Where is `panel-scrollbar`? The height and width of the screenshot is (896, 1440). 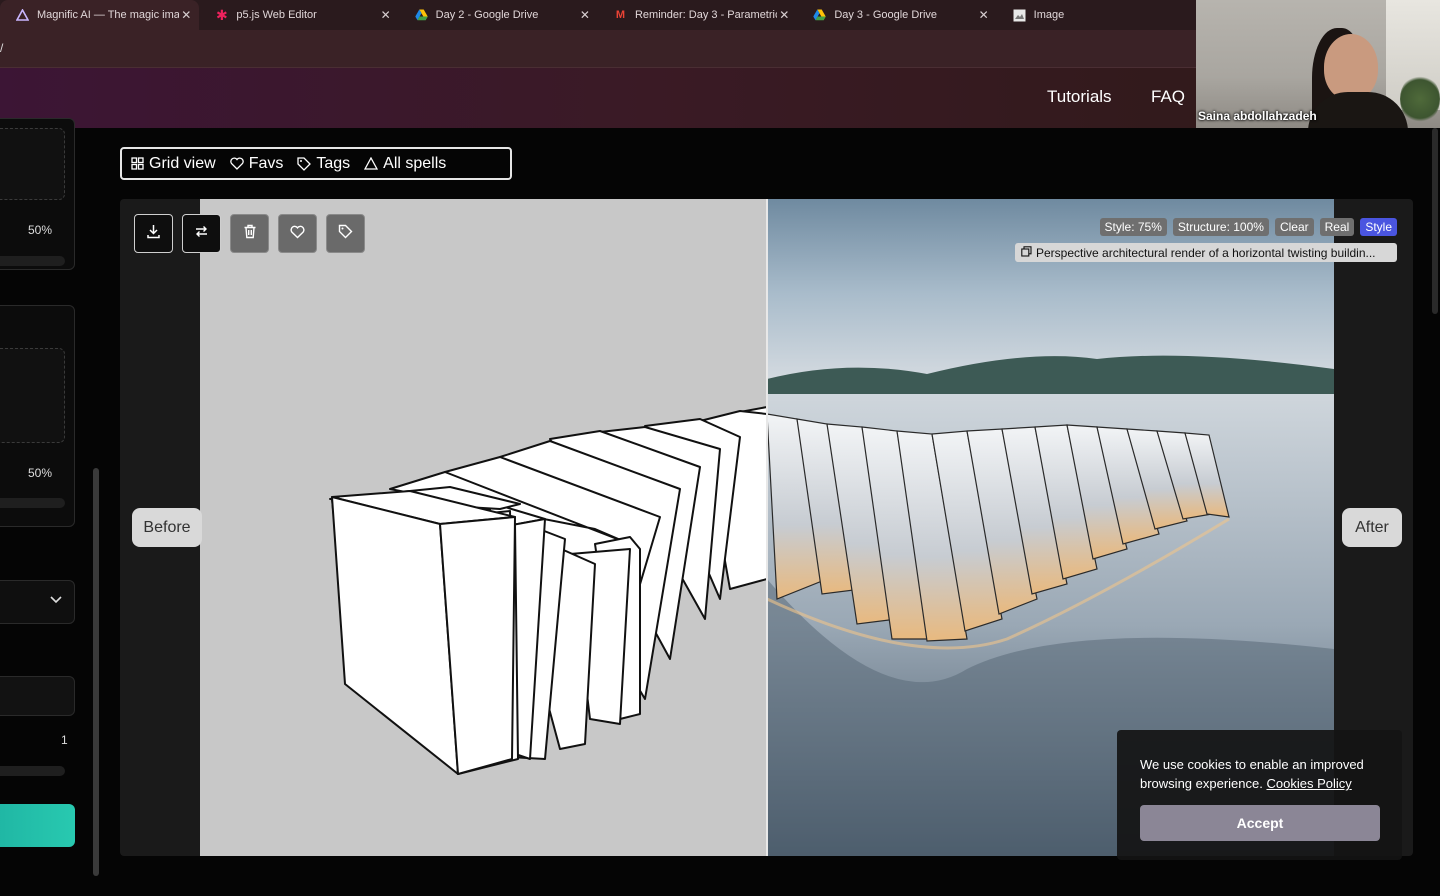
panel-scrollbar is located at coordinates (96, 672).